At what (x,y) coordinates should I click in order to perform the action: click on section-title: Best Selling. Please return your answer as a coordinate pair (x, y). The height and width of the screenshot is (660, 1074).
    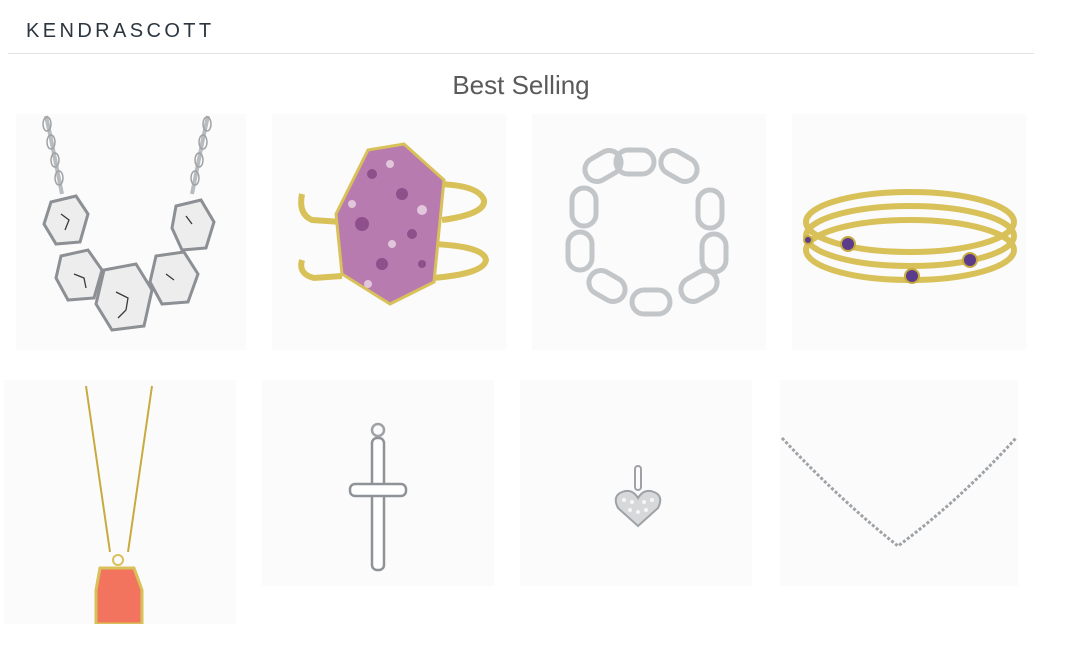
    Looking at the image, I should click on (521, 85).